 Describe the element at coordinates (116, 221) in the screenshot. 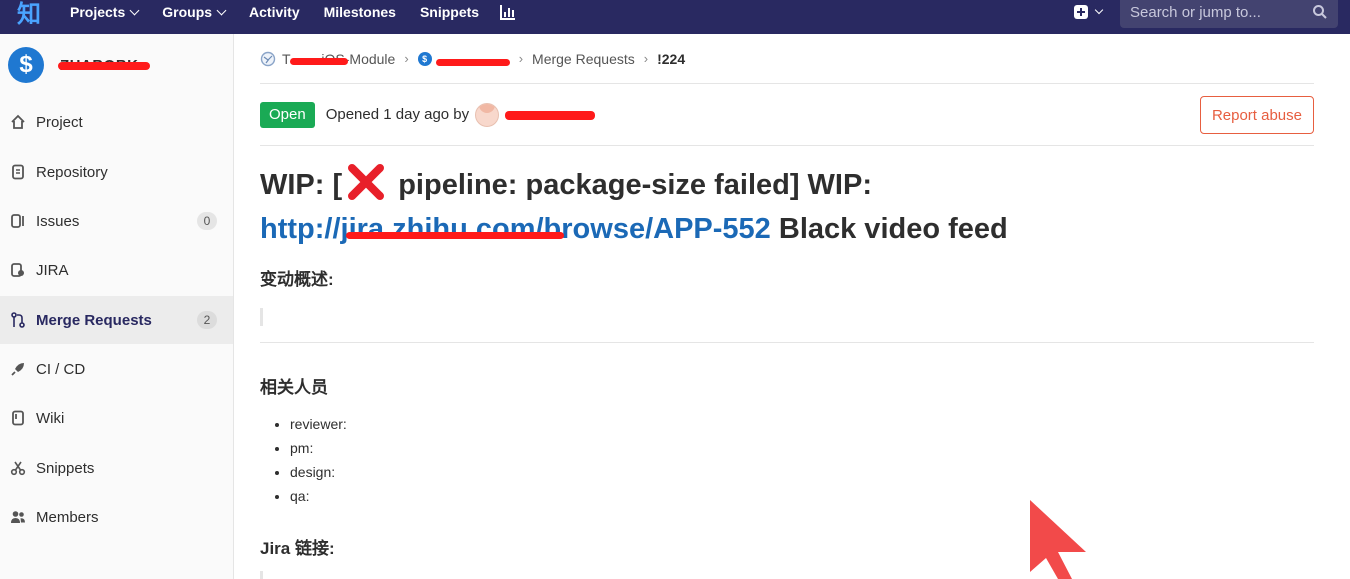

I see `sidebar-item-issues: Issues 0` at that location.